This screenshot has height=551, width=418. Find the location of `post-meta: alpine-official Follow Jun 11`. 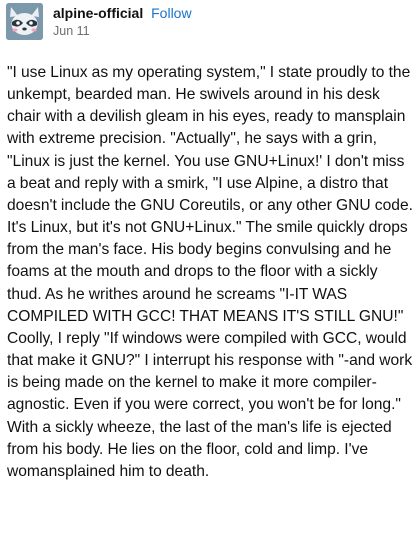

post-meta: alpine-official Follow Jun 11 is located at coordinates (122, 22).